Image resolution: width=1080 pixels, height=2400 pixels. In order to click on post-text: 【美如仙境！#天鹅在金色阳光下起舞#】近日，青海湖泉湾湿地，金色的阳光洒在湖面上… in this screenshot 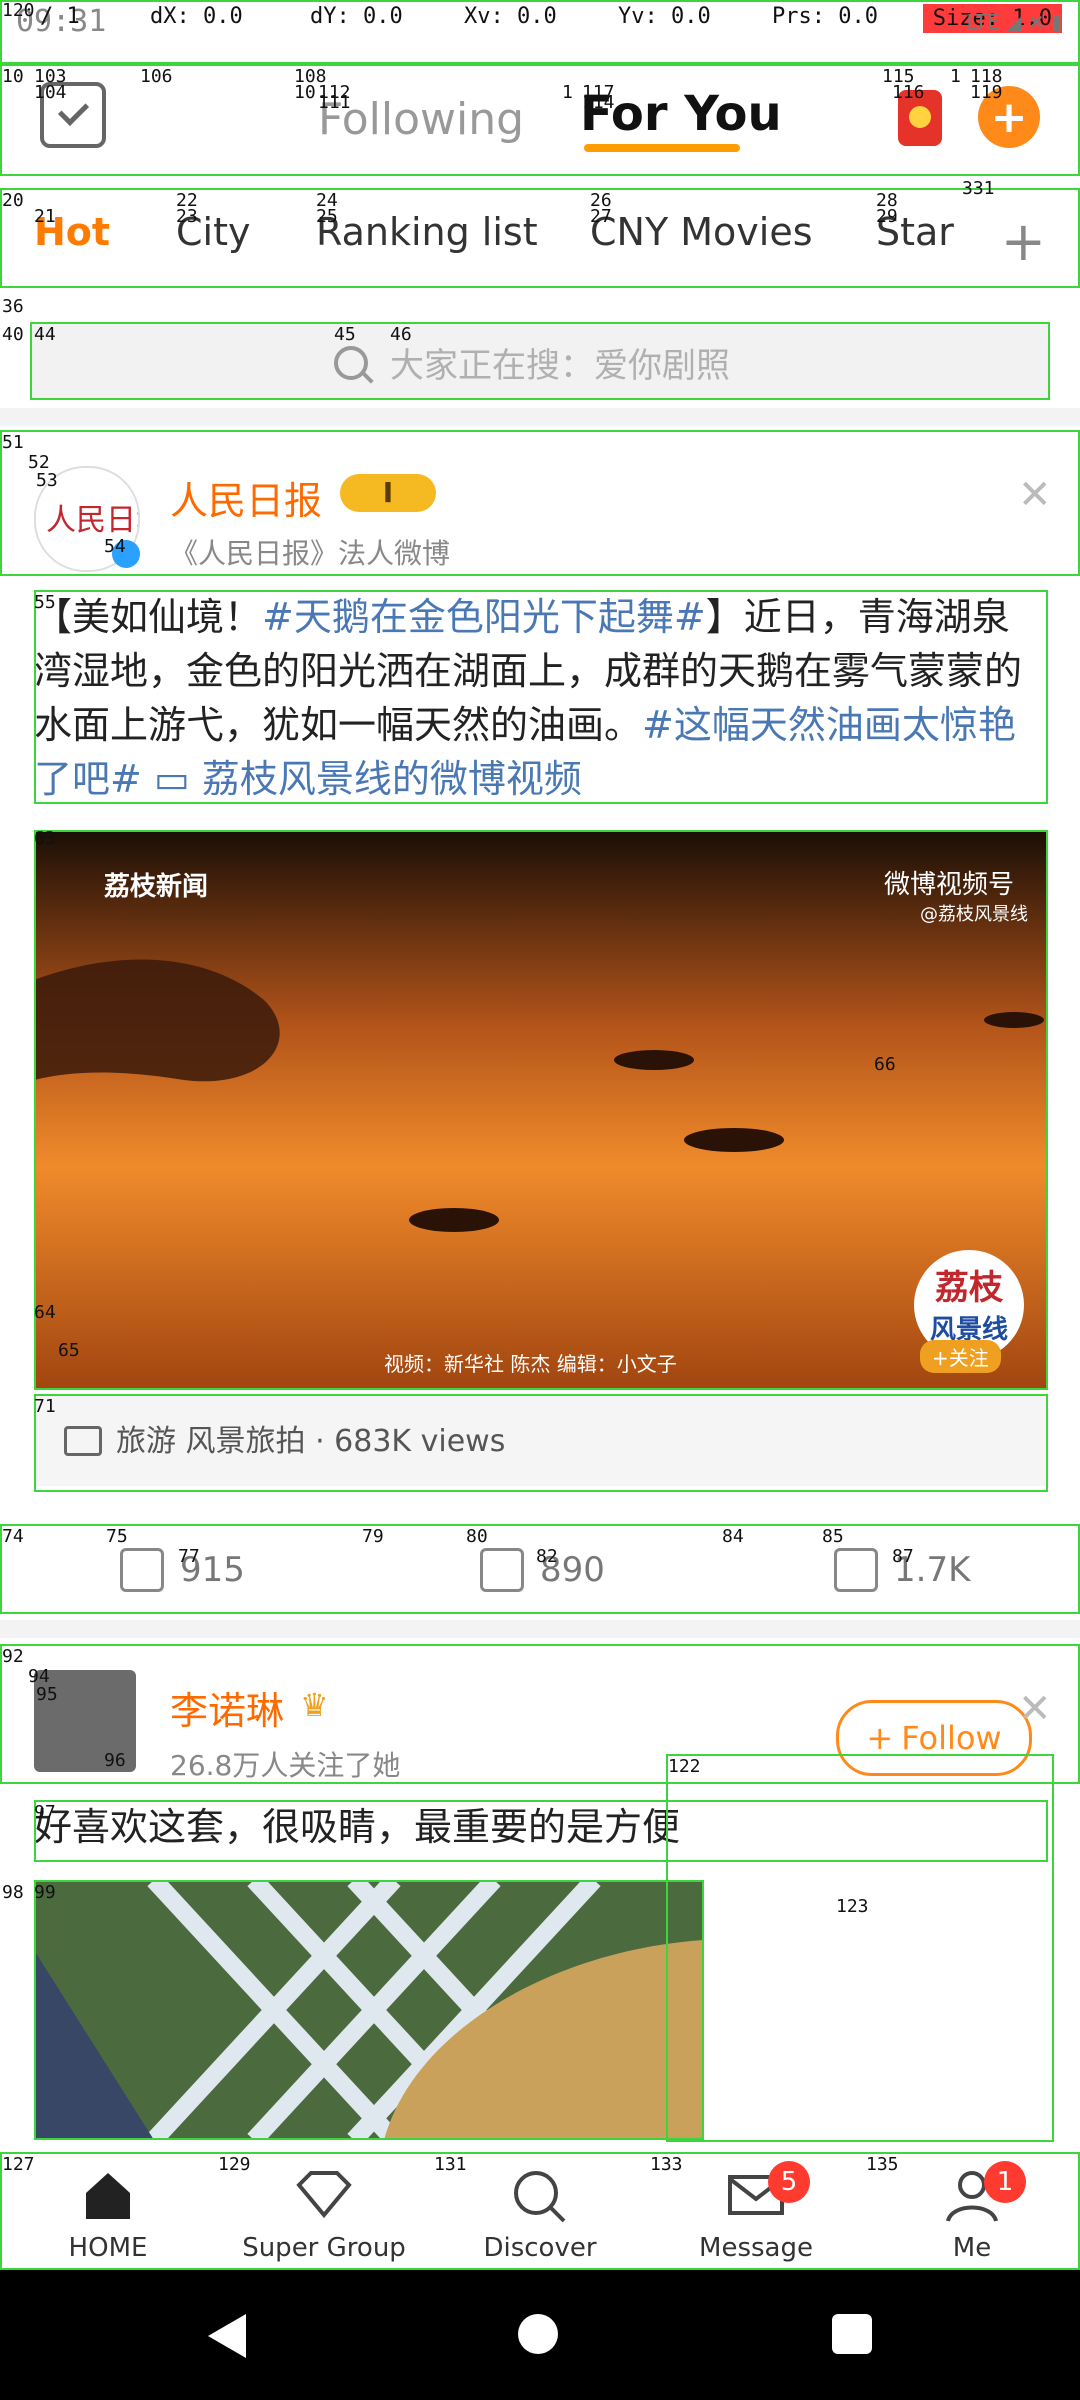, I will do `click(540, 698)`.